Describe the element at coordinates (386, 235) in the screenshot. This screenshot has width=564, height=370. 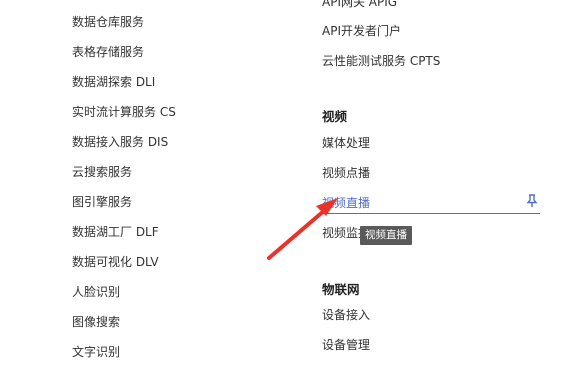
I see `tooltip: 视频直播` at that location.